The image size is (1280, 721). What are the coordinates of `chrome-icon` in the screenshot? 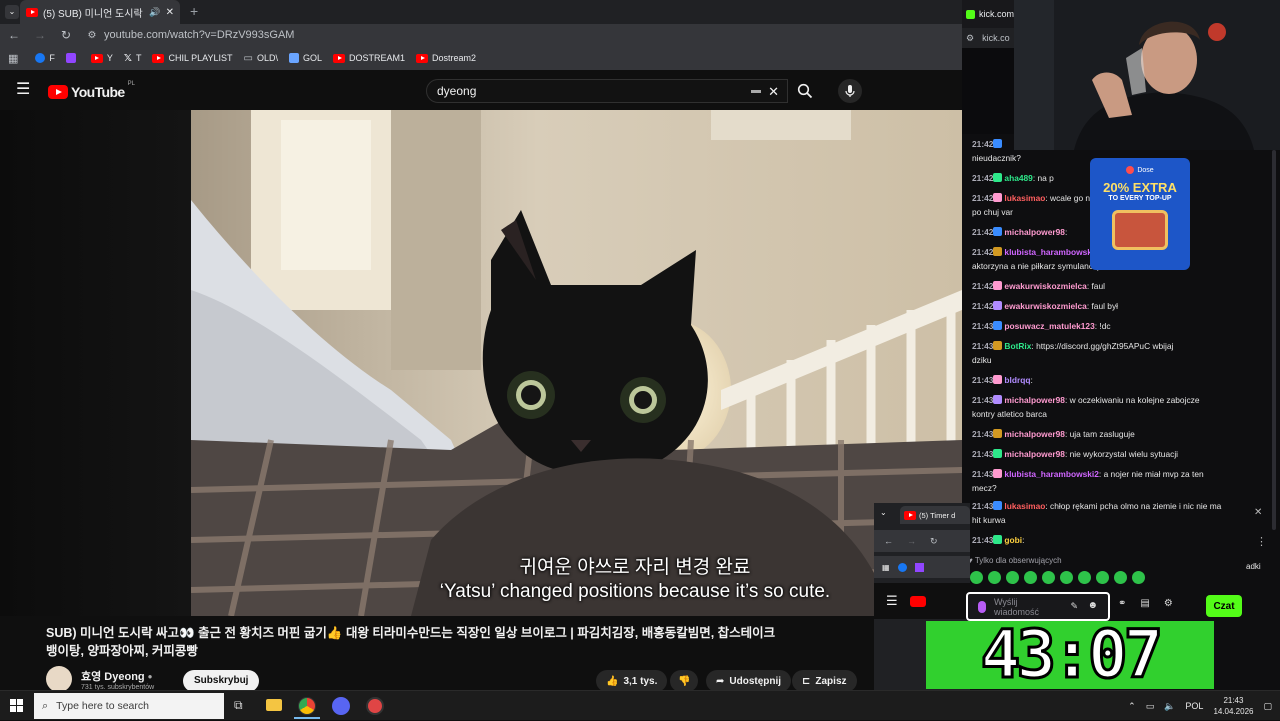 It's located at (307, 706).